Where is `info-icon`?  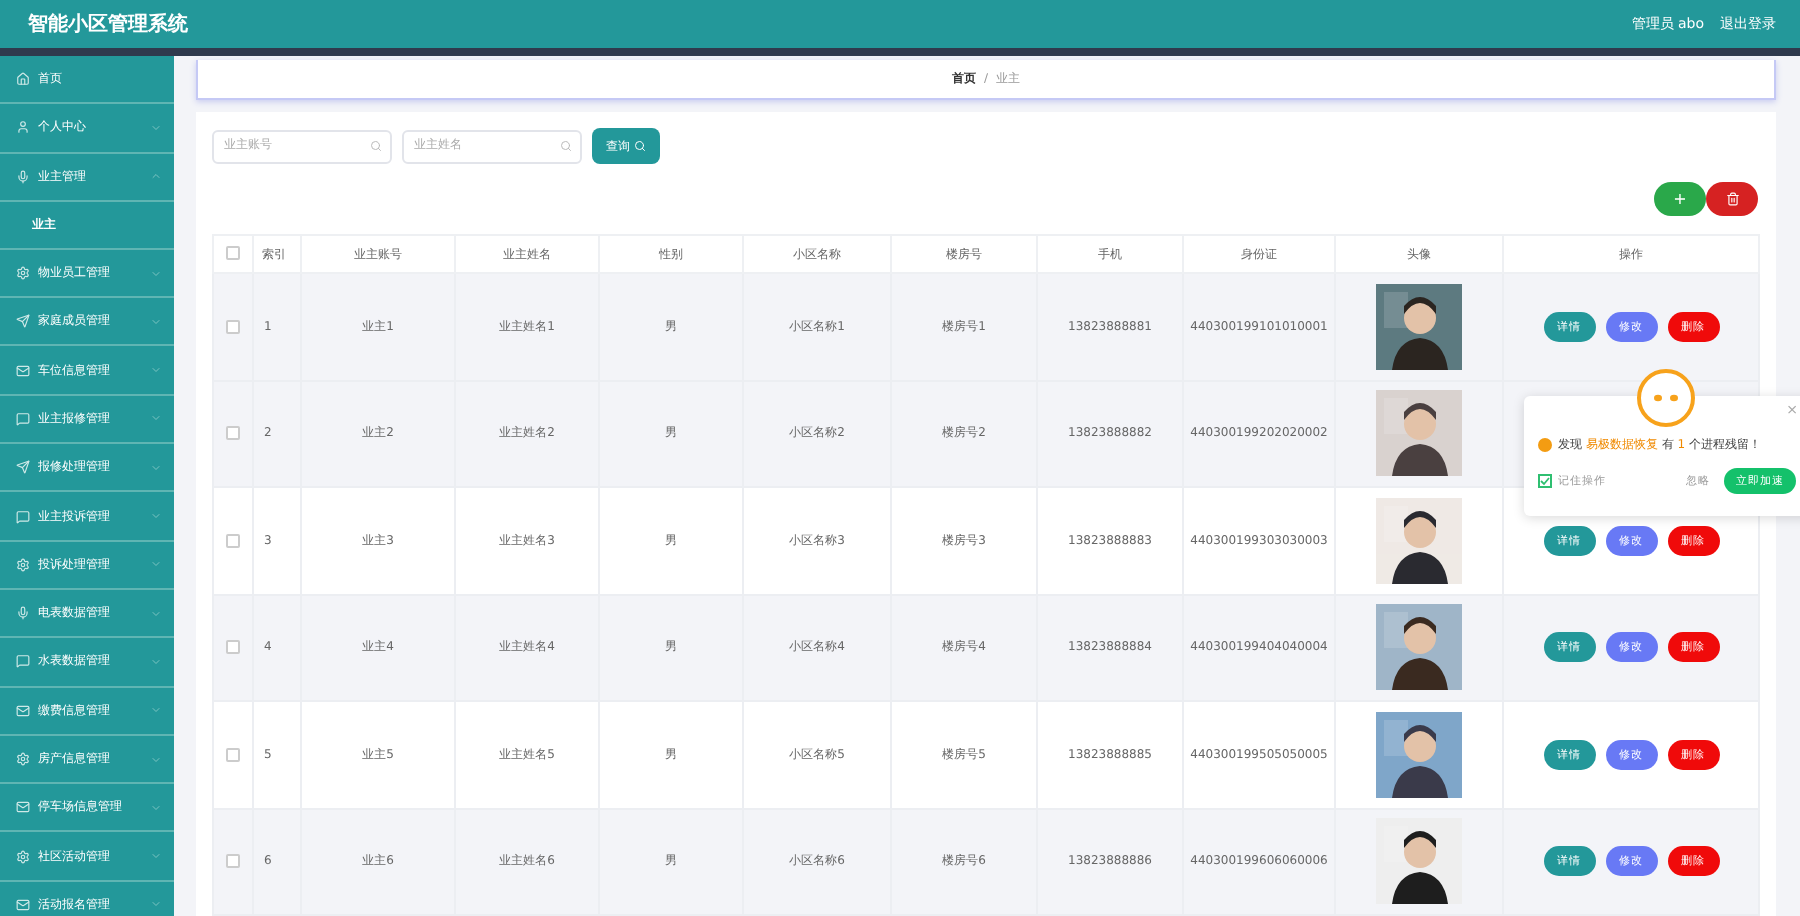
info-icon is located at coordinates (1545, 445).